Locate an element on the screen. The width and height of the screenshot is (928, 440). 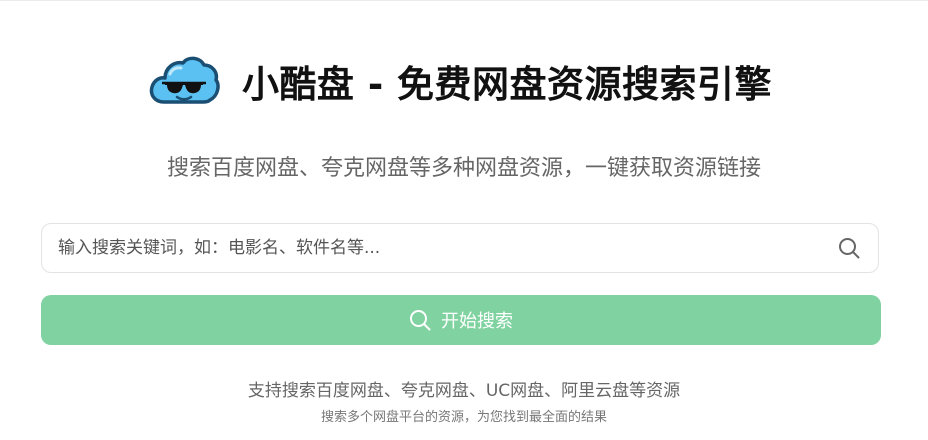
site-header: 小酷盘 - 免费网盘资源搜索引擎 is located at coordinates (464, 81).